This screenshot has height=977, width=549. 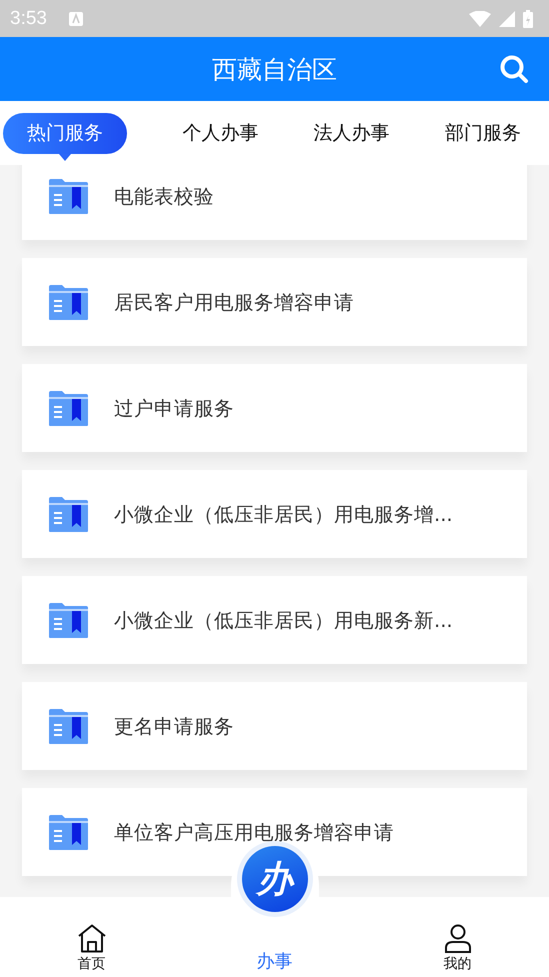 I want to click on nav-label: 我的, so click(x=458, y=964).